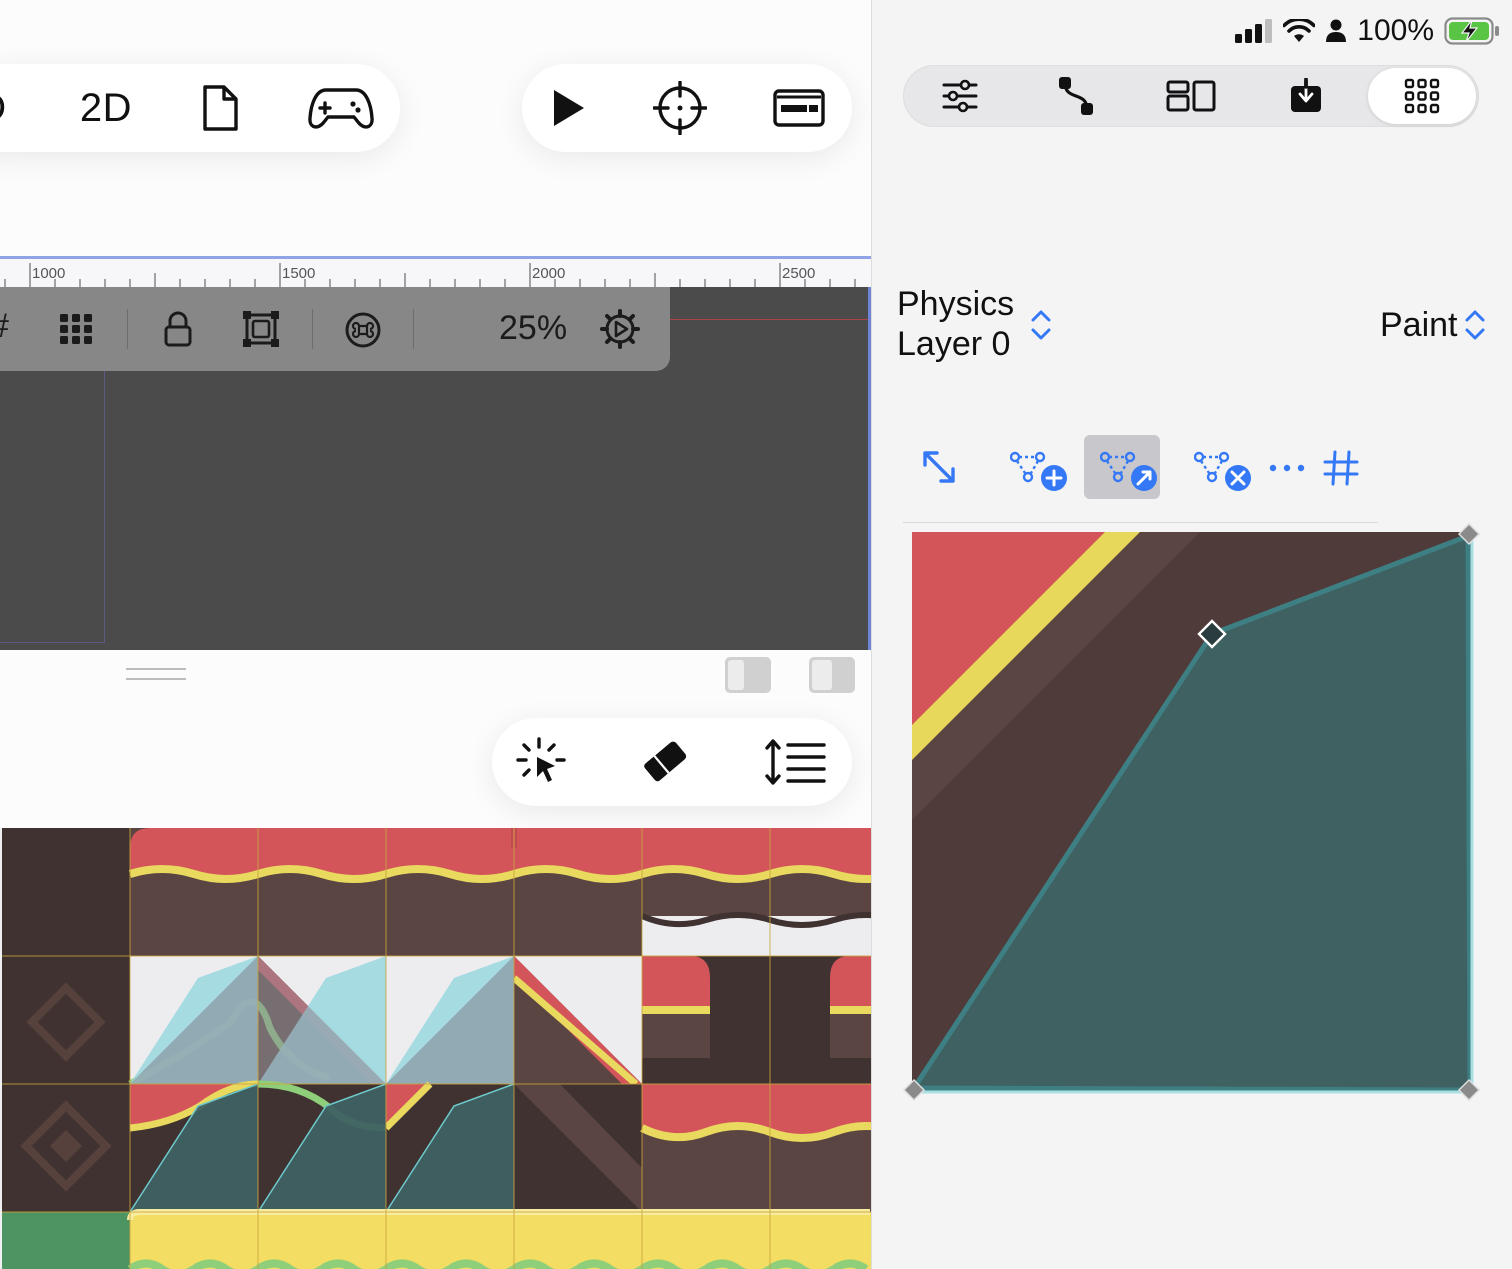  Describe the element at coordinates (299, 273) in the screenshot. I see `ruler-label-1500: 1500` at that location.